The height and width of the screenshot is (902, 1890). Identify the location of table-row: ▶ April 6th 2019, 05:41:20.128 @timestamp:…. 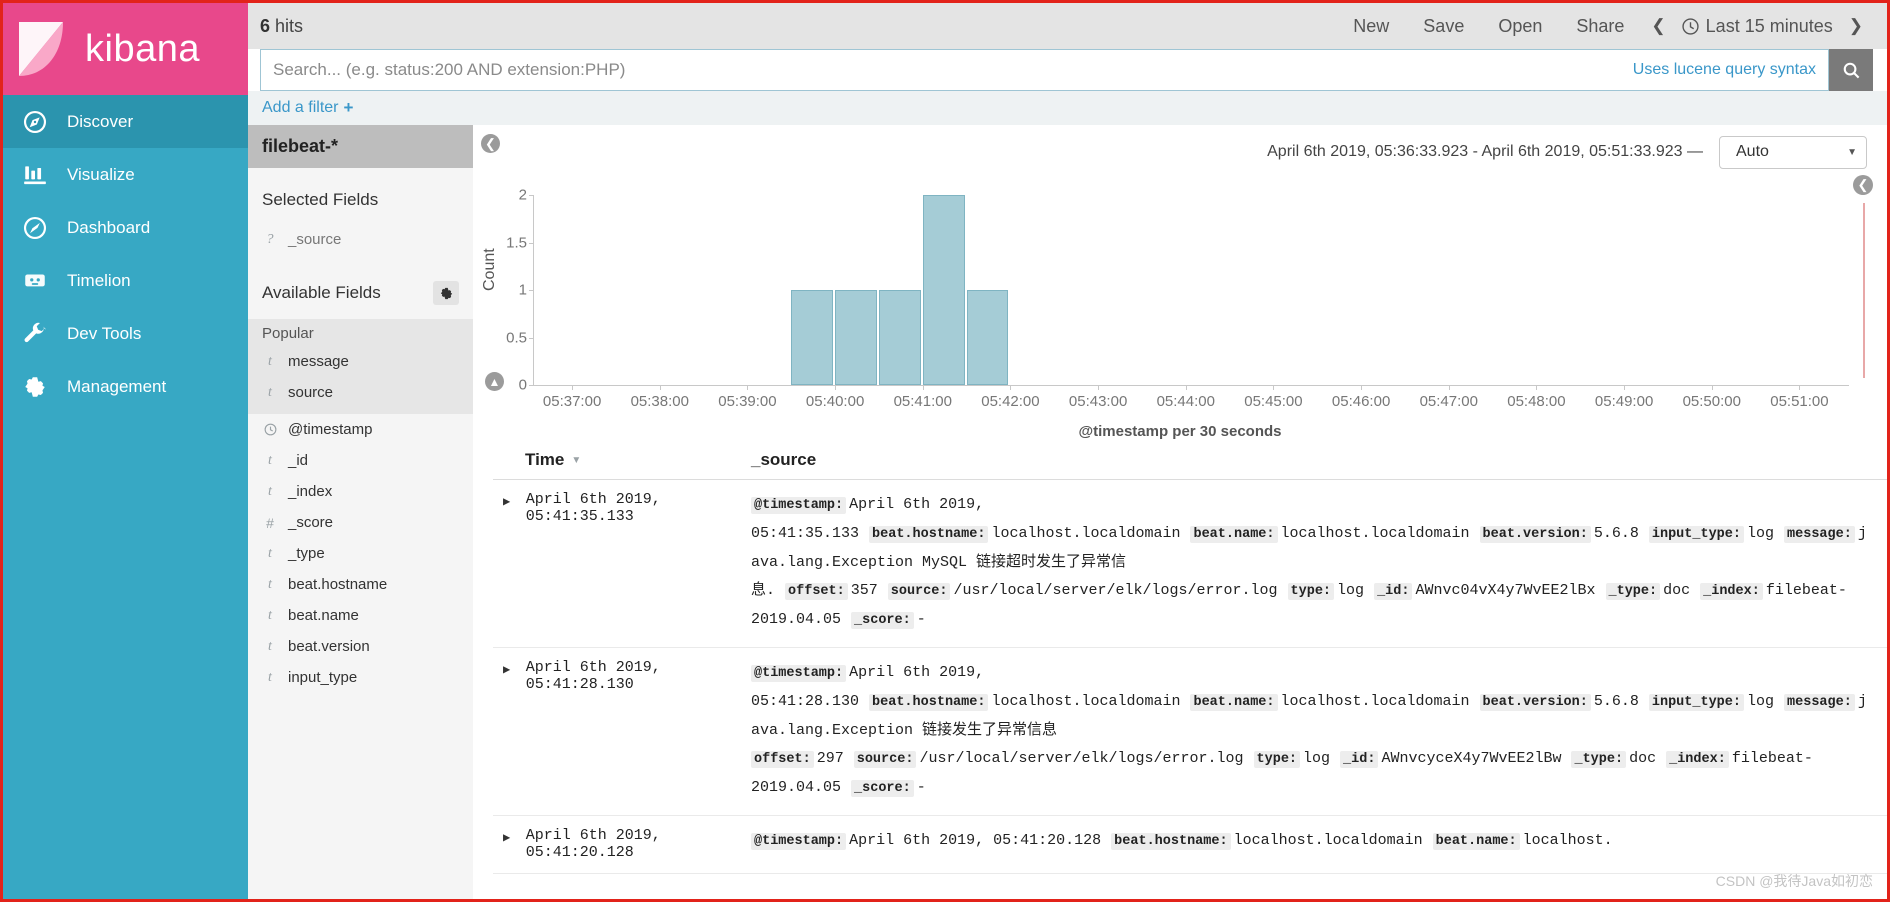
(1190, 845).